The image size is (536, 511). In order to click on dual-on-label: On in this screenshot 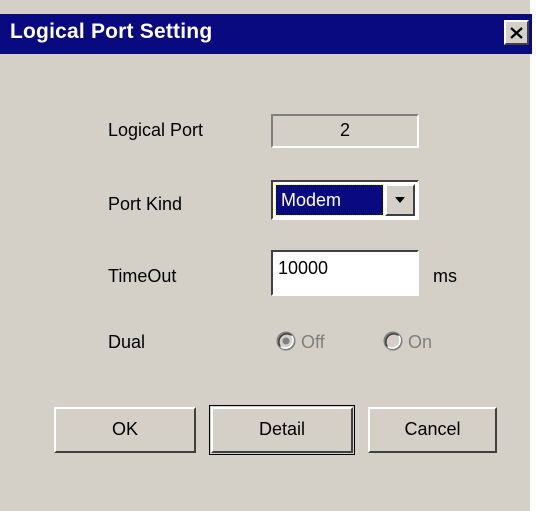, I will do `click(420, 342)`.